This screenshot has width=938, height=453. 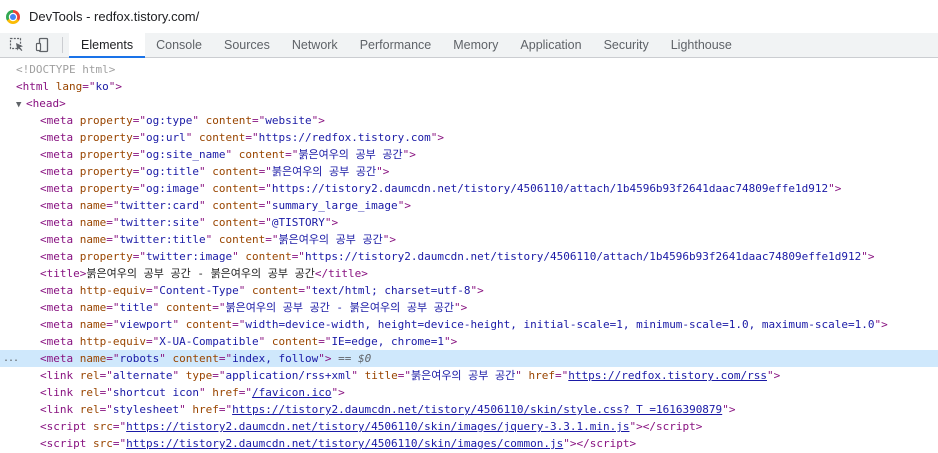 What do you see at coordinates (475, 45) in the screenshot?
I see `tab-memory: Memory` at bounding box center [475, 45].